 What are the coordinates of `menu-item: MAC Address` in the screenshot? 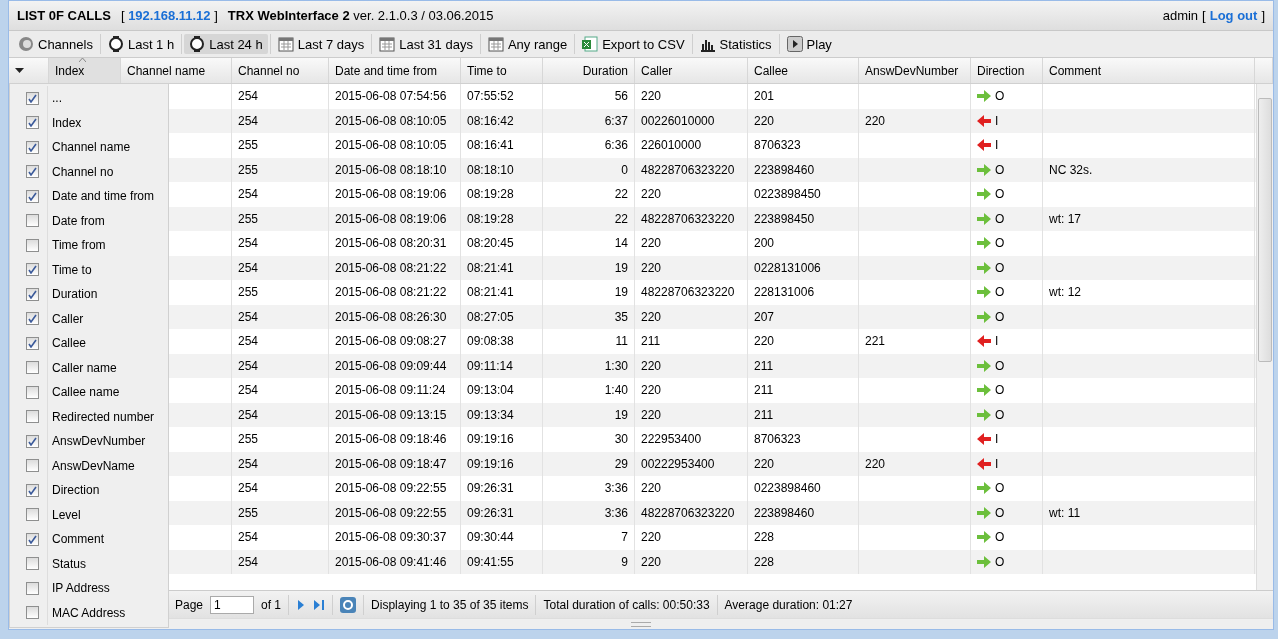 It's located at (89, 612).